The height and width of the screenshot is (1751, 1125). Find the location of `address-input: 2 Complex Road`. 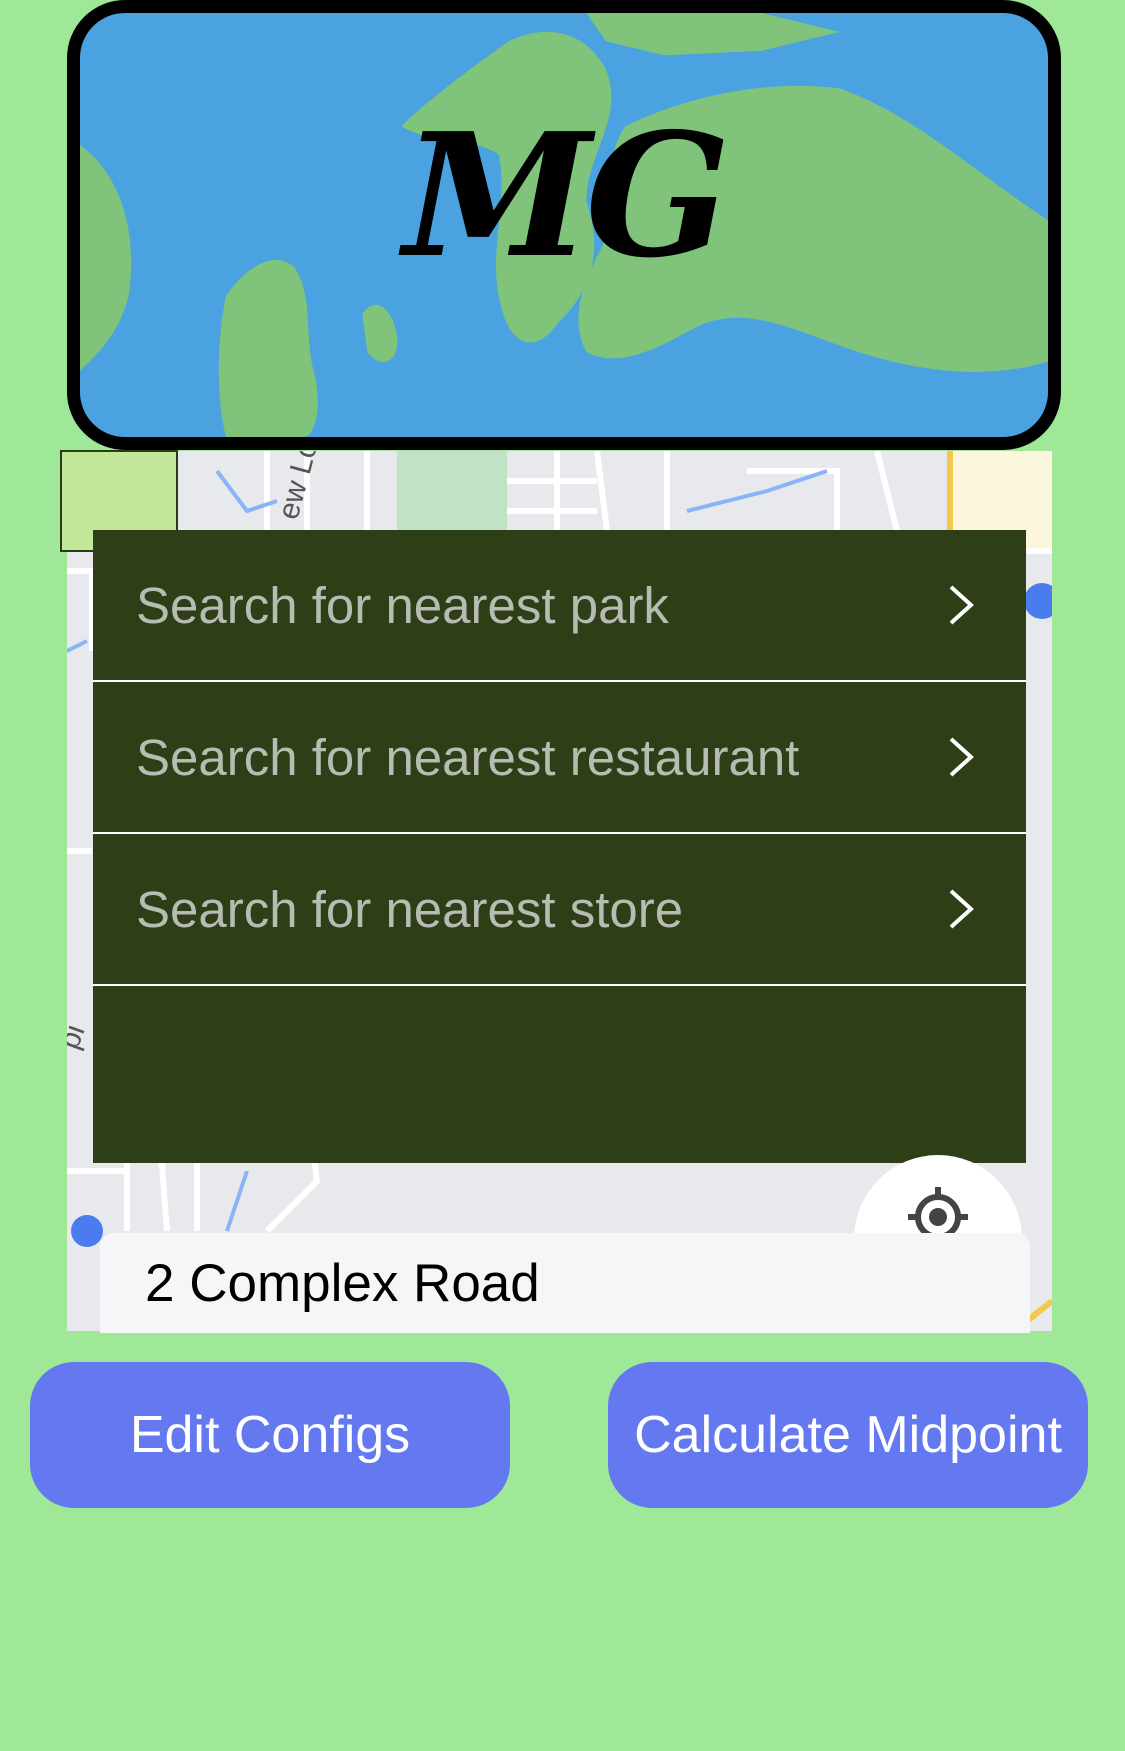

address-input: 2 Complex Road is located at coordinates (565, 1283).